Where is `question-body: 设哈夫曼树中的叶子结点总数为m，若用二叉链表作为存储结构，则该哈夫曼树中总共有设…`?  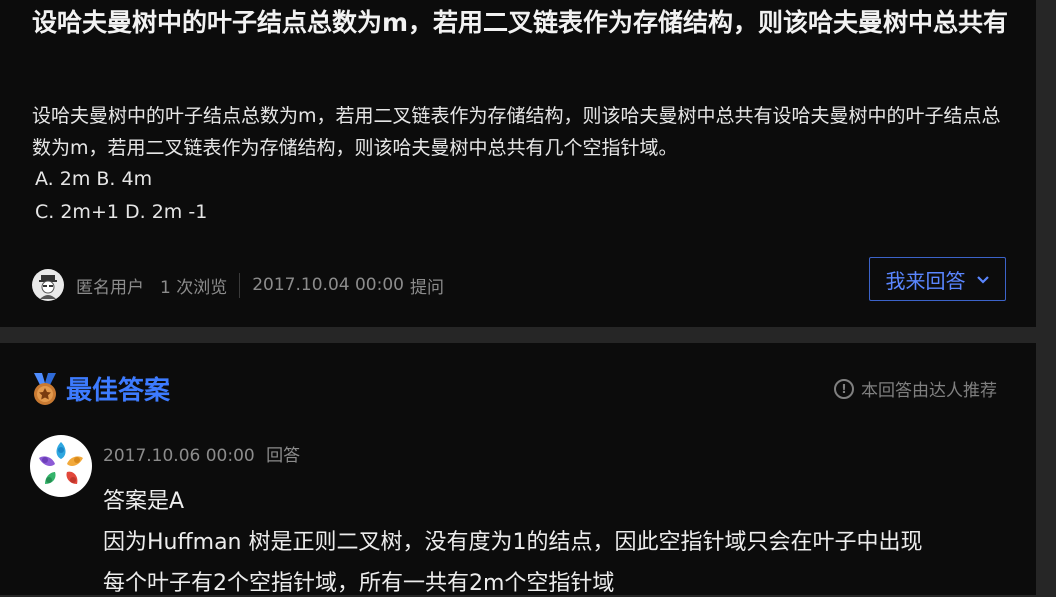
question-body: 设哈夫曼树中的叶子结点总数为m，若用二叉链表作为存储结构，则该哈夫曼树中总共有设… is located at coordinates (516, 132).